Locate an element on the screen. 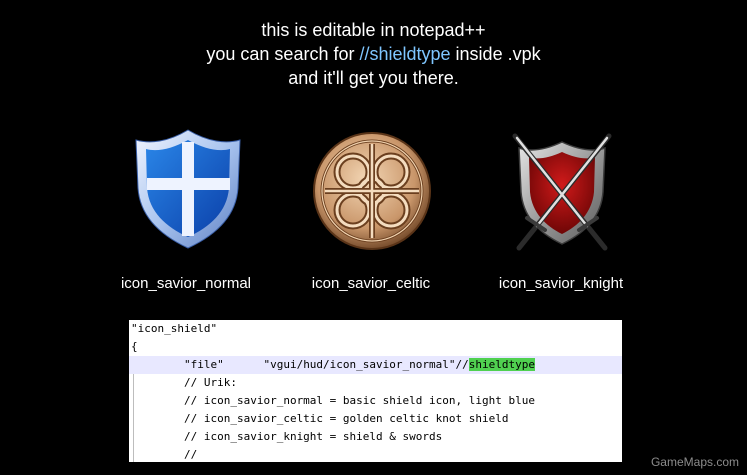 The width and height of the screenshot is (747, 475). header-line-2-suffix: inside .vpk is located at coordinates (495, 54).